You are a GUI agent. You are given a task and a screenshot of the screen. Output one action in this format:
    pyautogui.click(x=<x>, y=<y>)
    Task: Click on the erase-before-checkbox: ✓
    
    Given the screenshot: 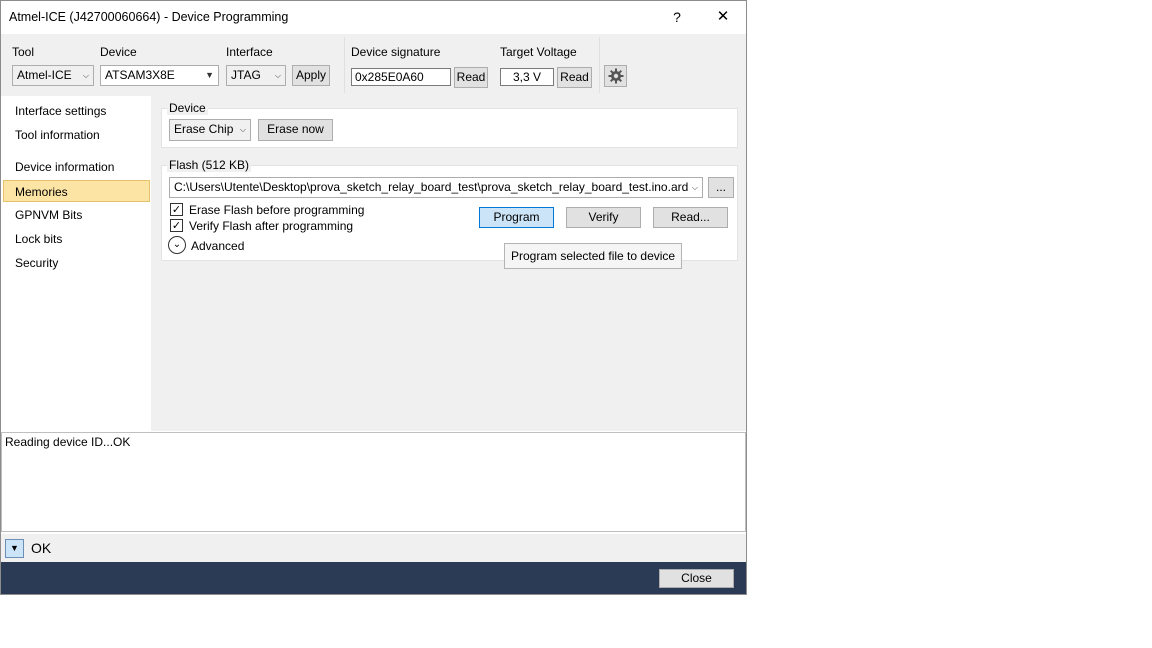 What is the action you would take?
    pyautogui.click(x=176, y=209)
    